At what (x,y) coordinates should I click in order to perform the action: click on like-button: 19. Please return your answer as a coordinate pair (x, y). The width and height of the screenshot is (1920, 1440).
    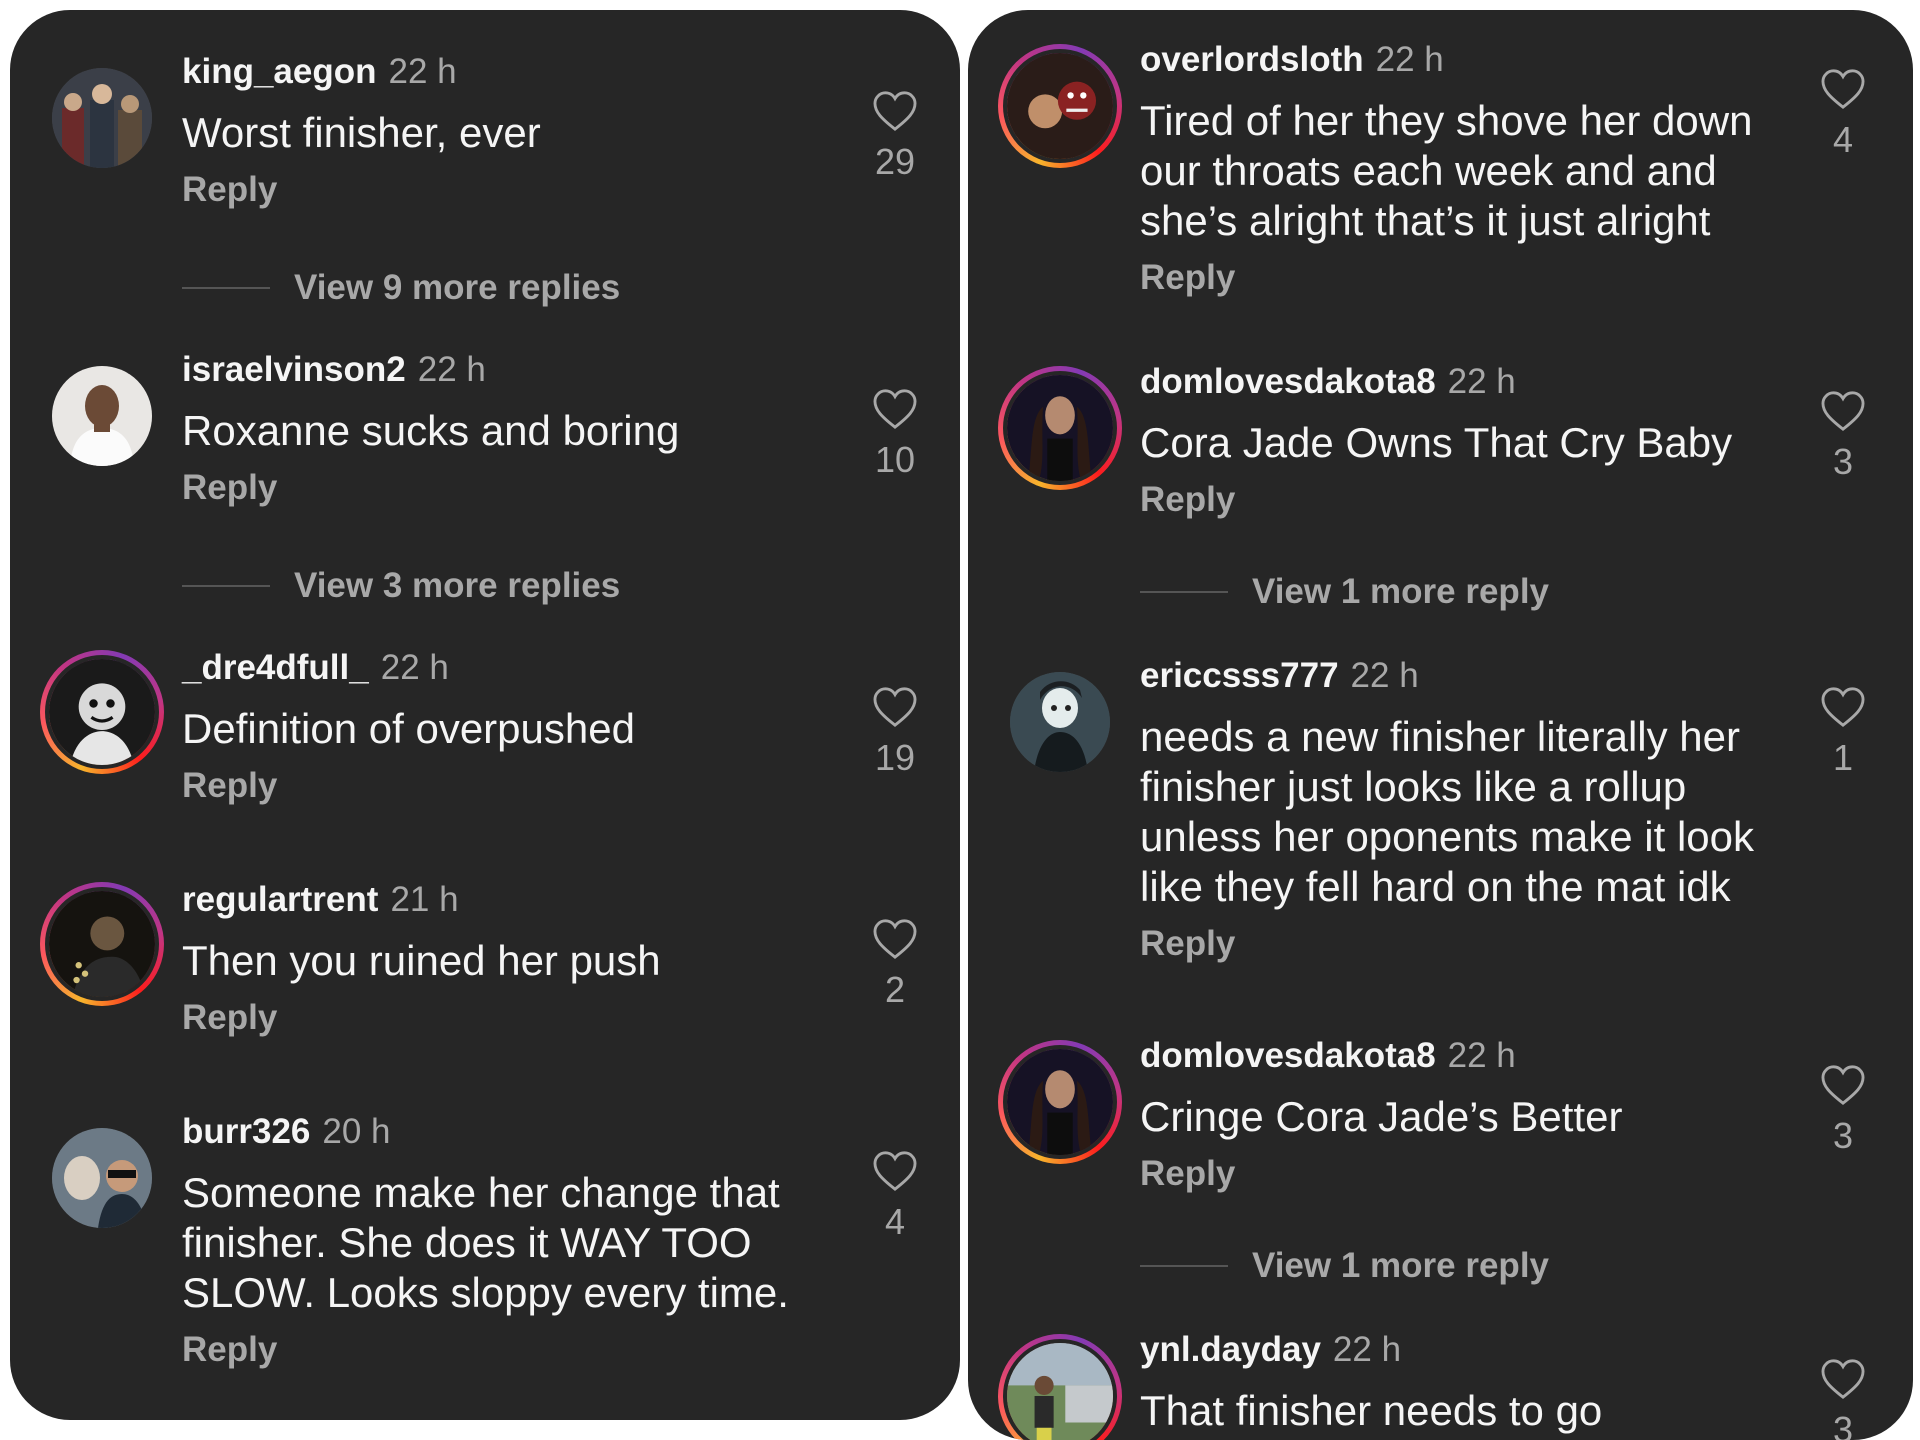
    Looking at the image, I should click on (895, 733).